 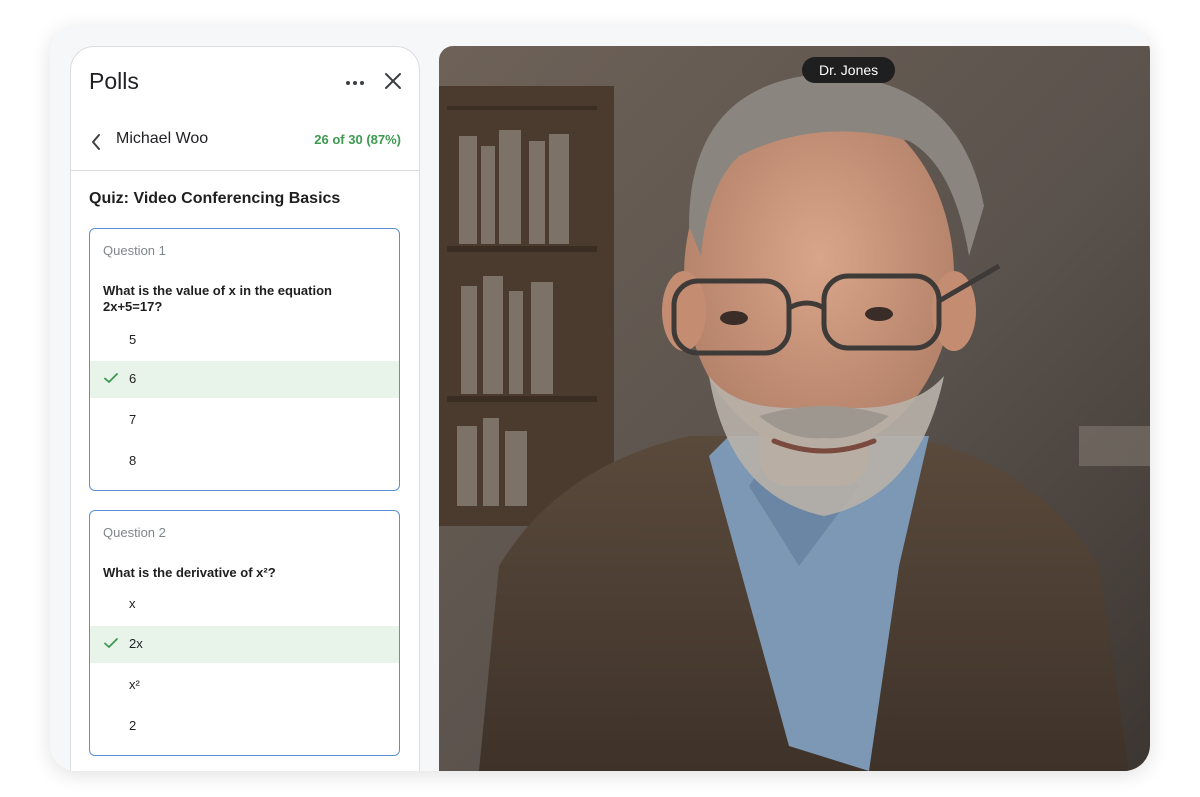 I want to click on answer-option: x, so click(x=244, y=604).